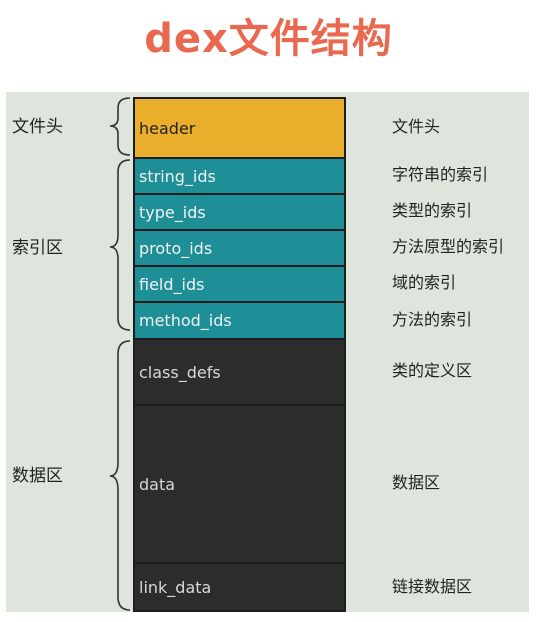 The height and width of the screenshot is (622, 537). I want to click on desc-header: 文件头, so click(416, 126).